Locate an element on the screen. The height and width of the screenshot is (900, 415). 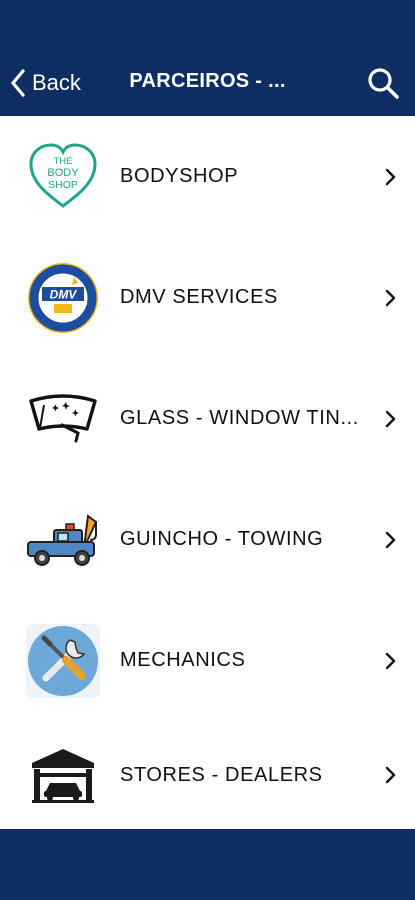
wrench-screwdriver-icon is located at coordinates (62, 660).